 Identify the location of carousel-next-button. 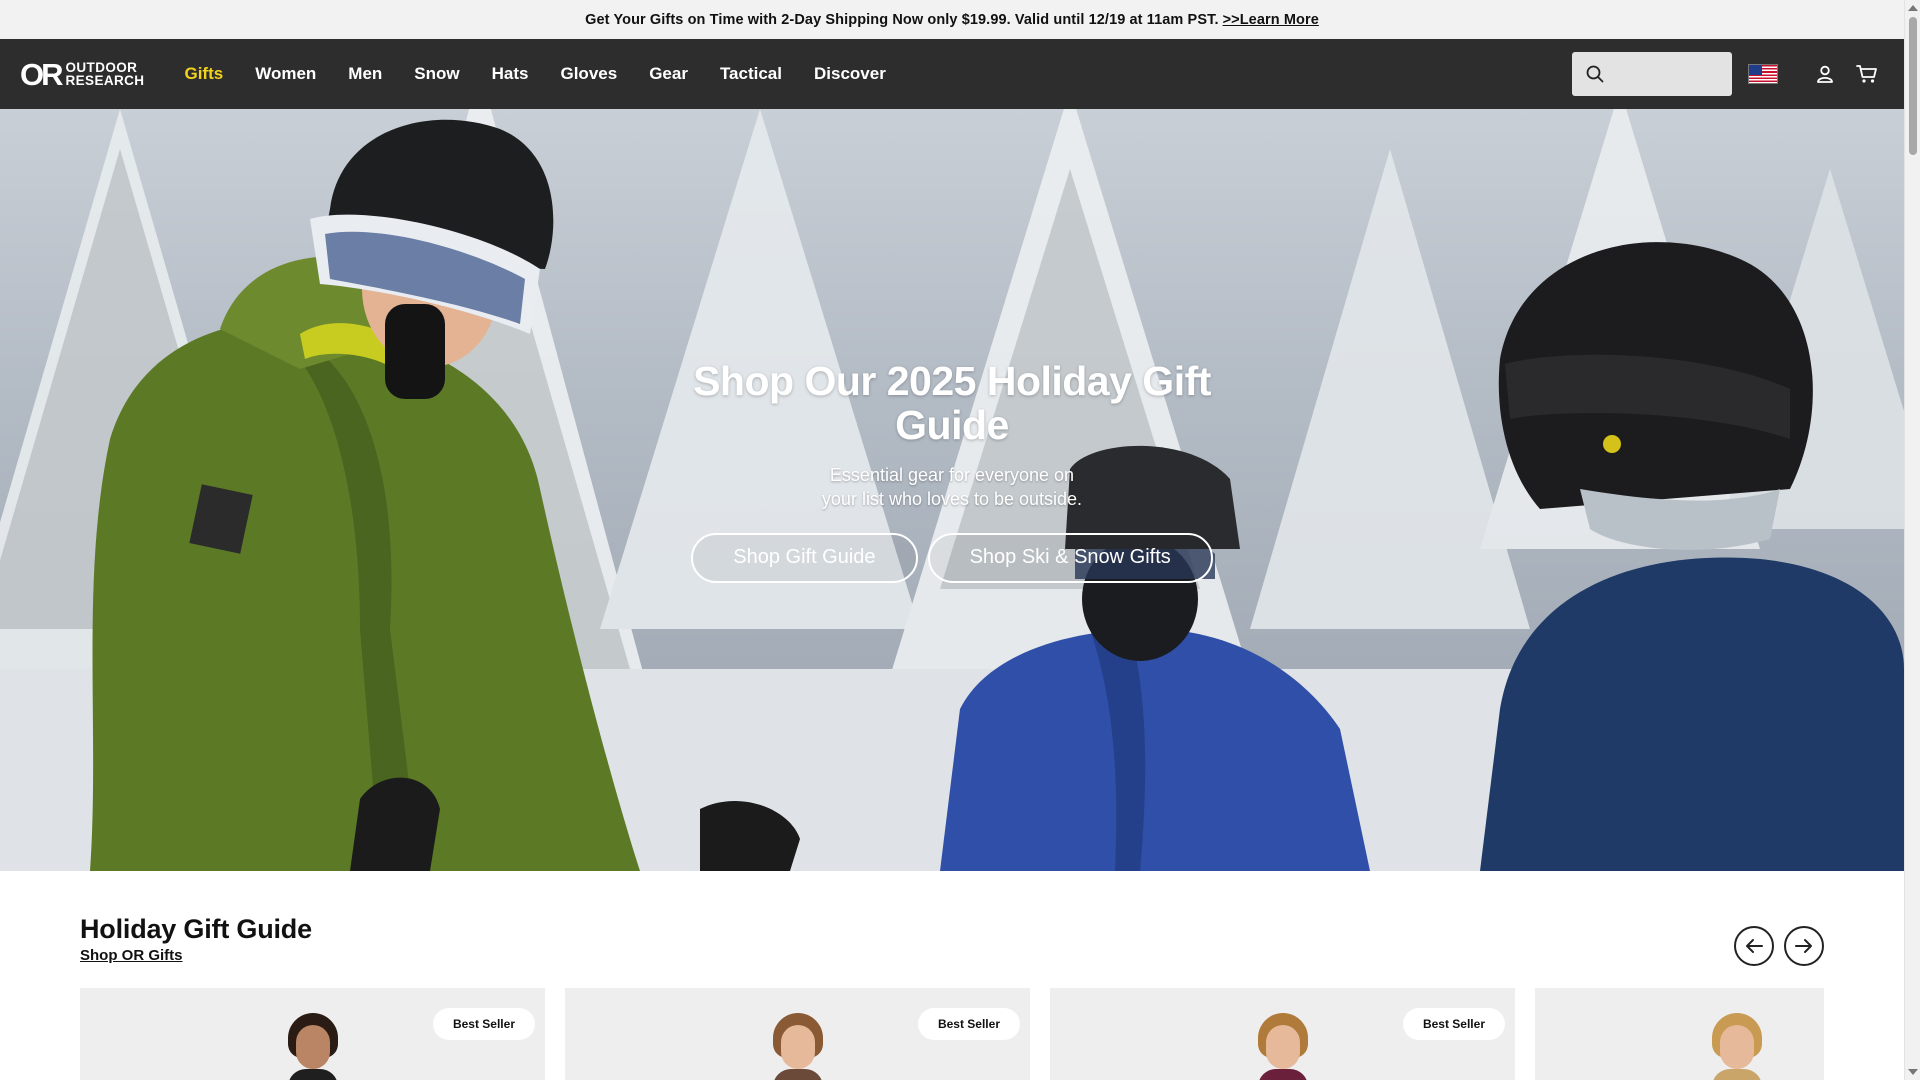
(1804, 946).